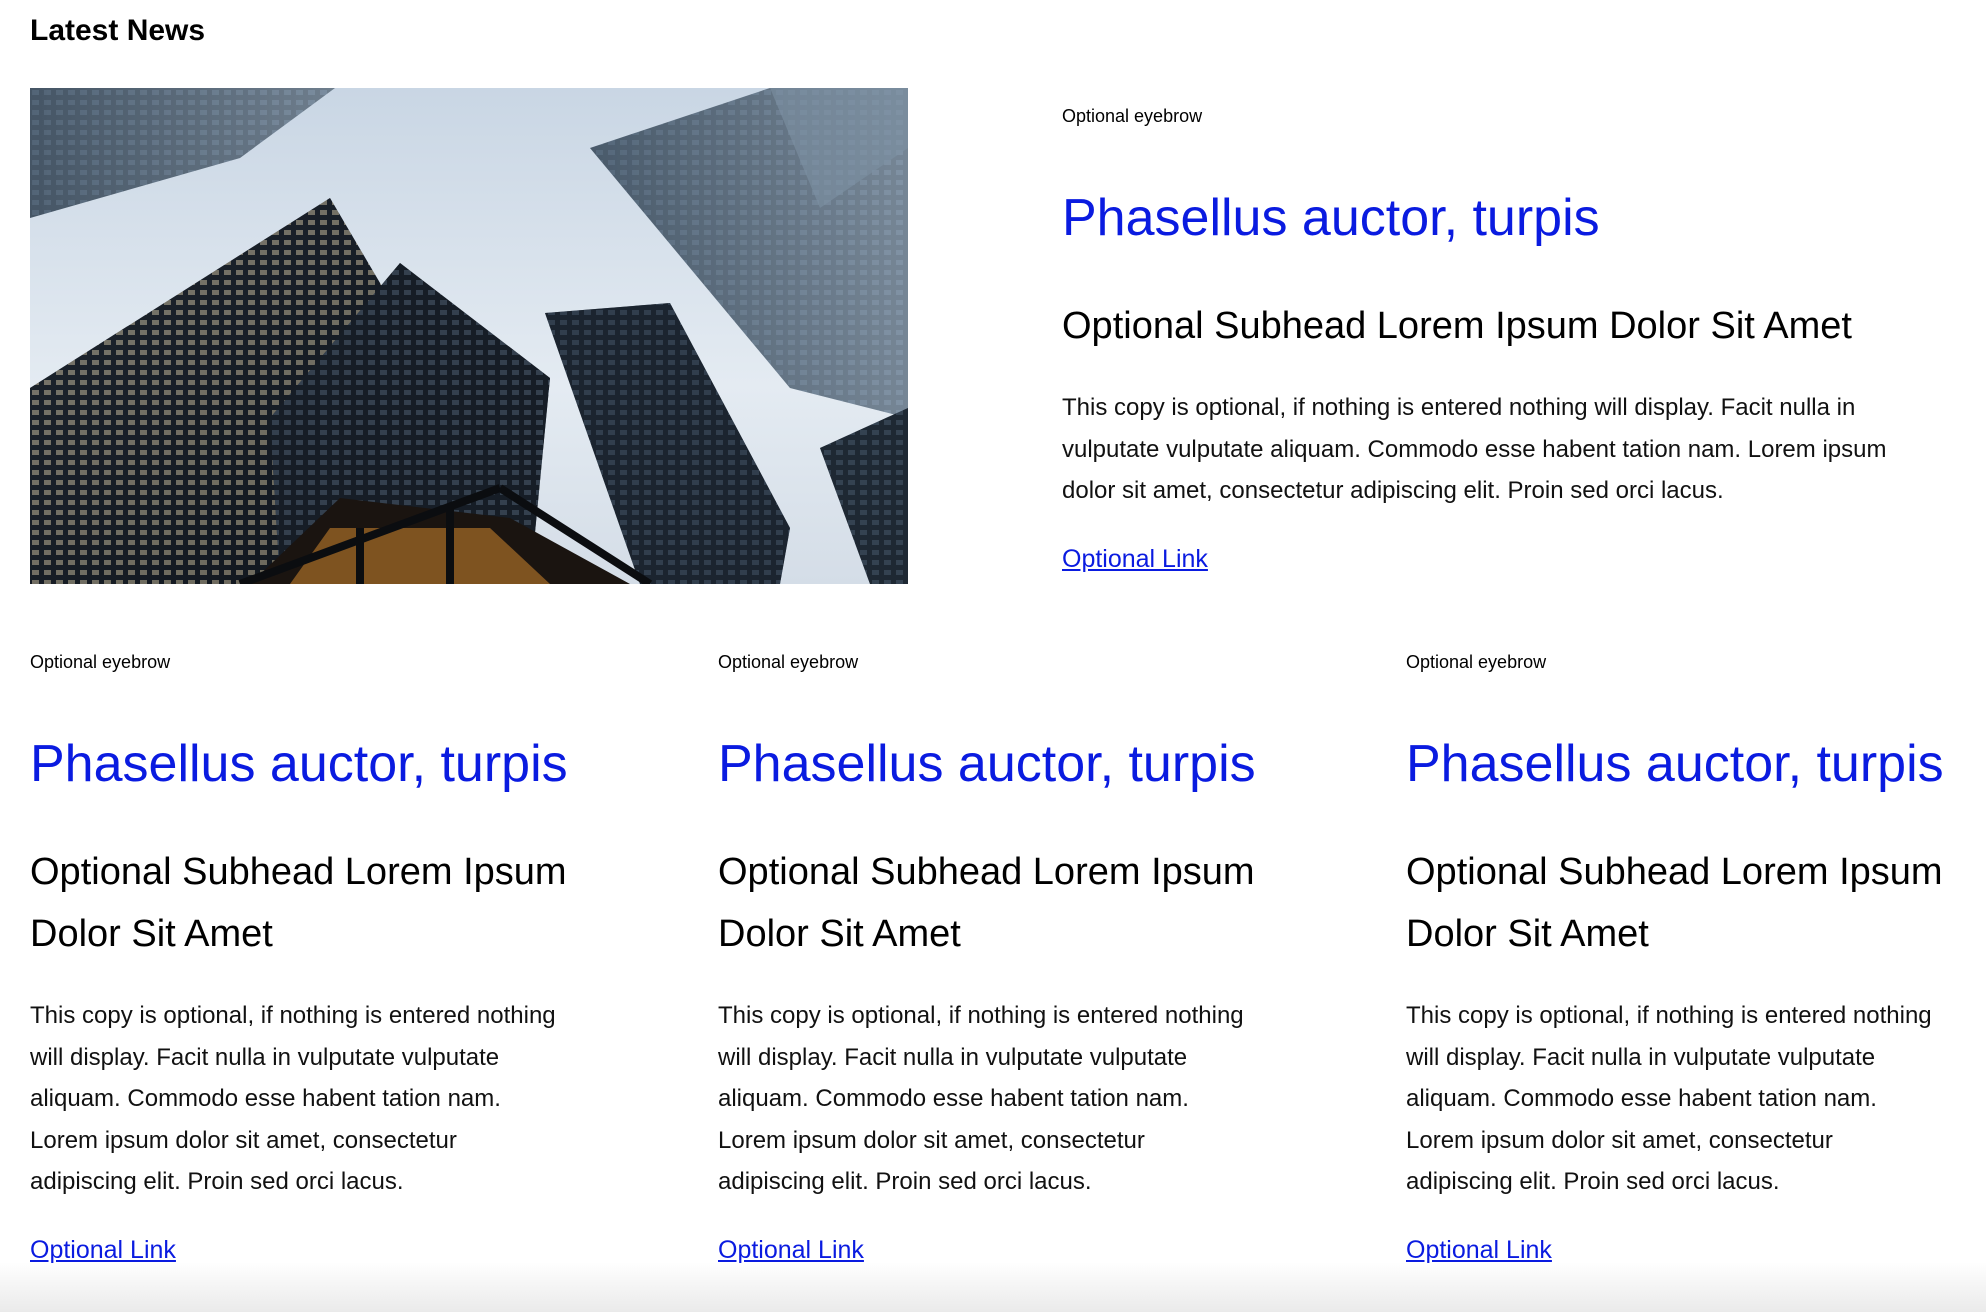 The image size is (1986, 1312). What do you see at coordinates (118, 30) in the screenshot?
I see `section-title: Latest News` at bounding box center [118, 30].